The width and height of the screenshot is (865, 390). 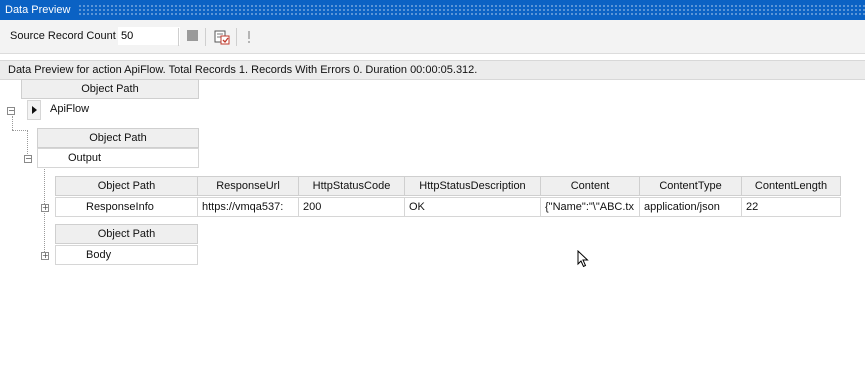 What do you see at coordinates (351, 207) in the screenshot?
I see `cell-httpstatuscode: 200` at bounding box center [351, 207].